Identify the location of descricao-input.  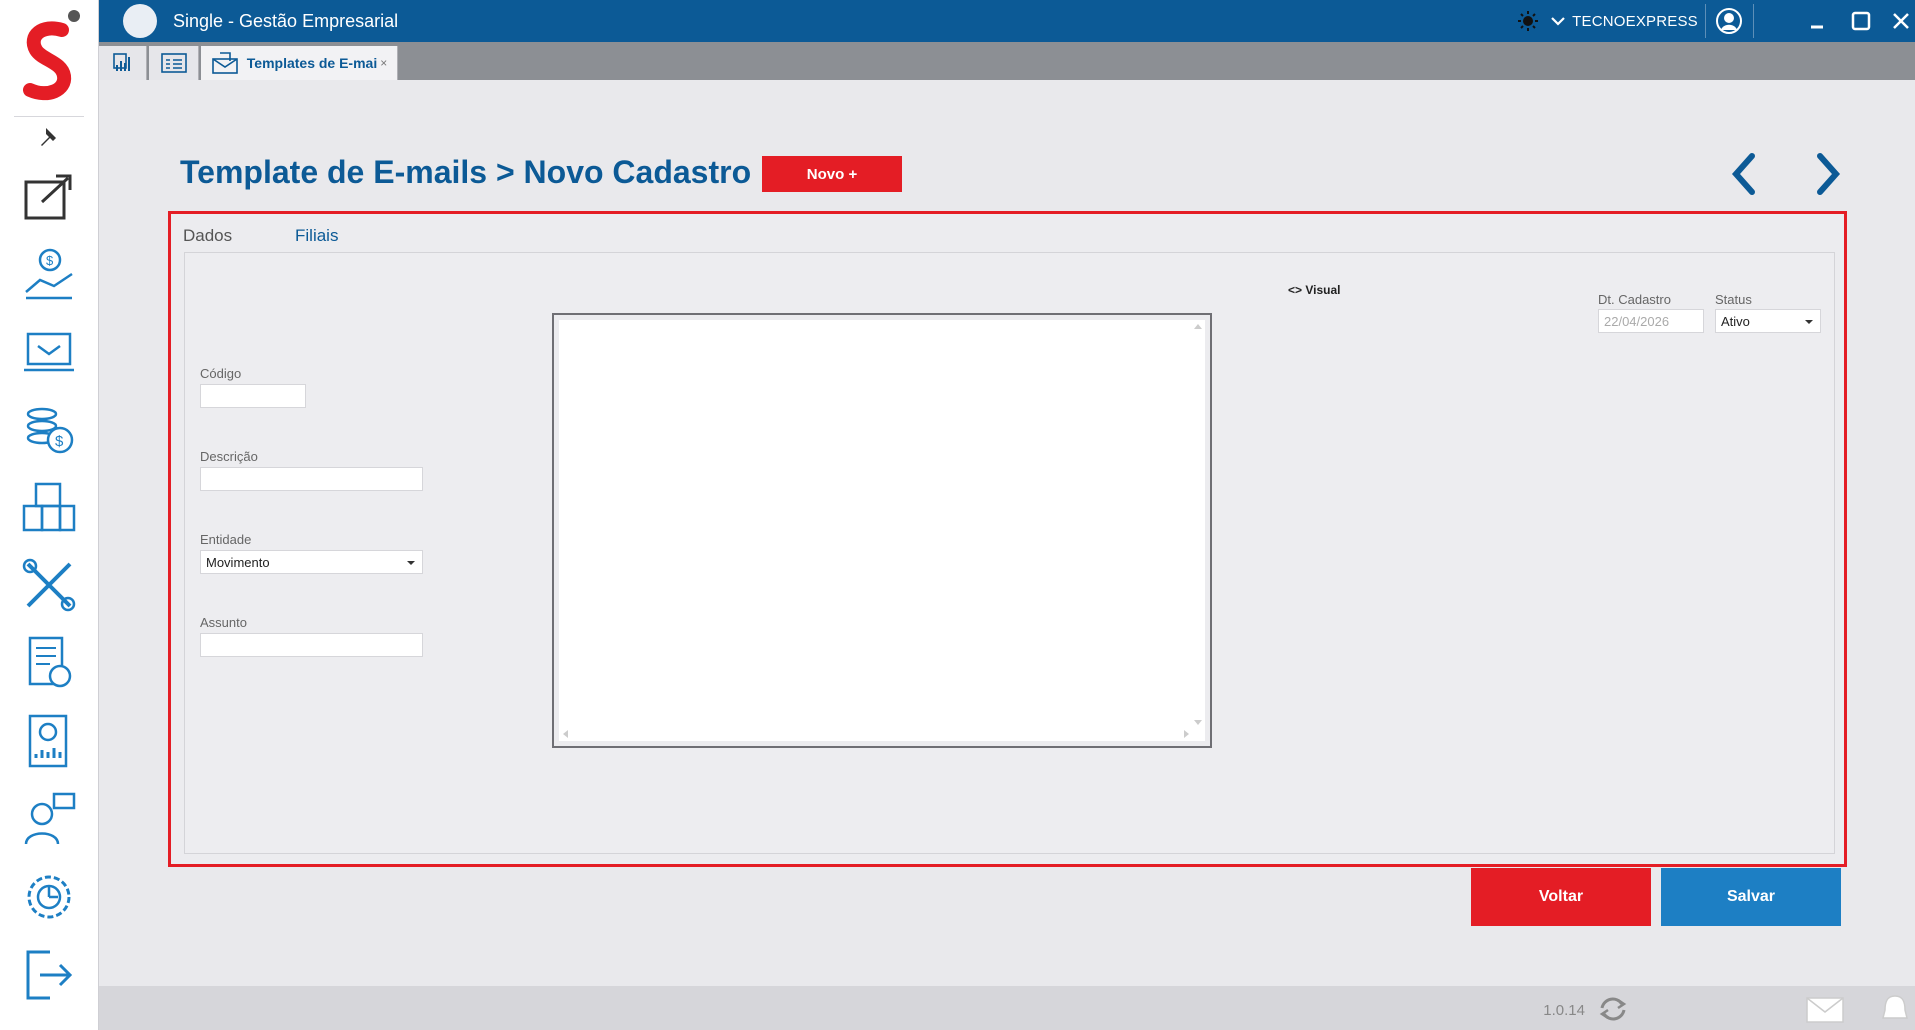
(311, 479).